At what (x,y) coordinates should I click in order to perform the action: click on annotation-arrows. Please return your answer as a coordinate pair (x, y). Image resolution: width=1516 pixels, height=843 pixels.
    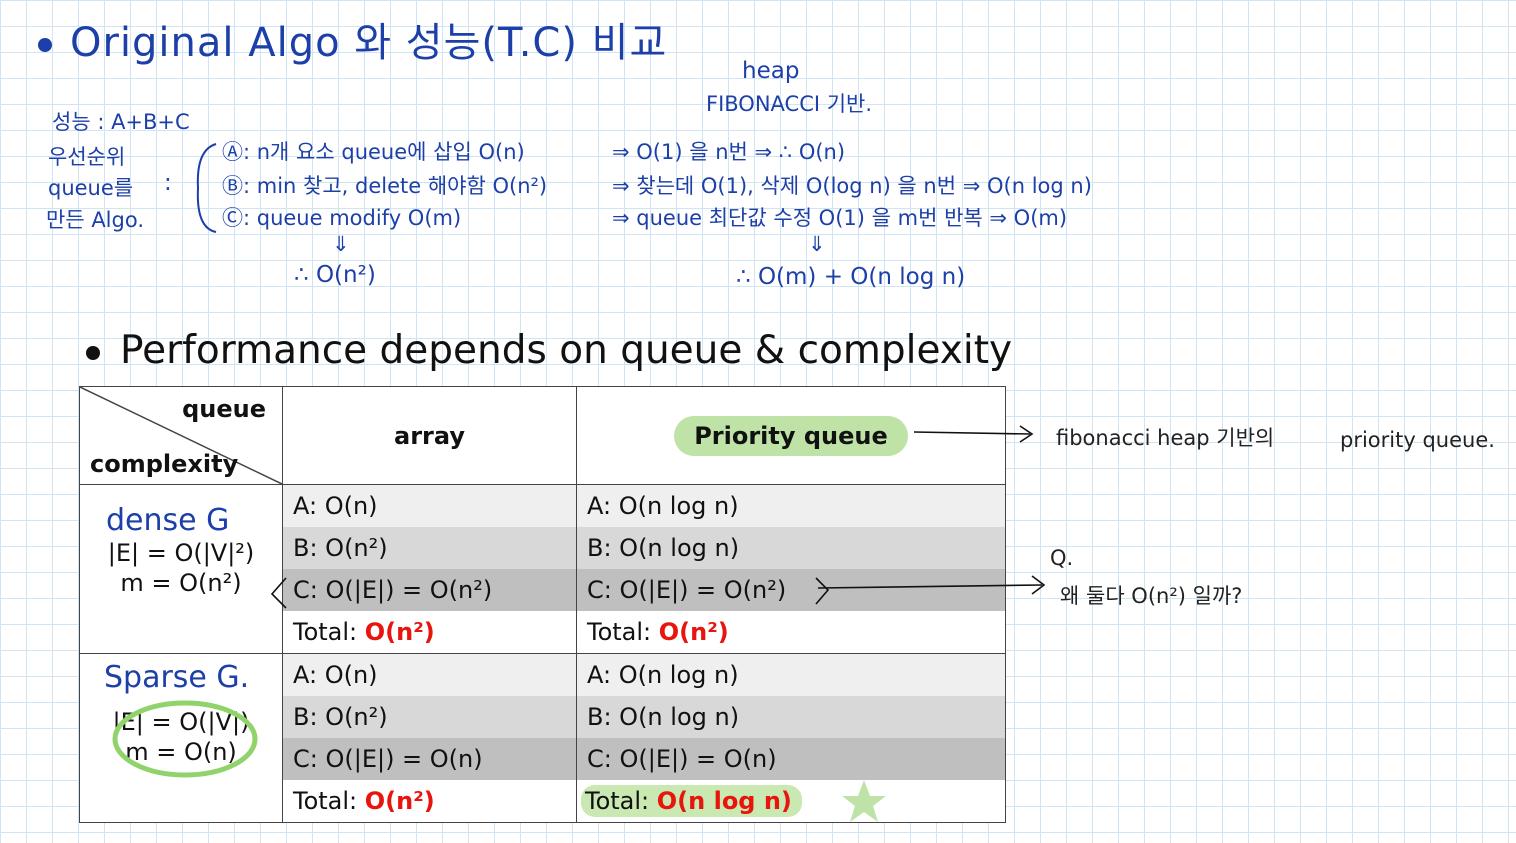
    Looking at the image, I should click on (658, 517).